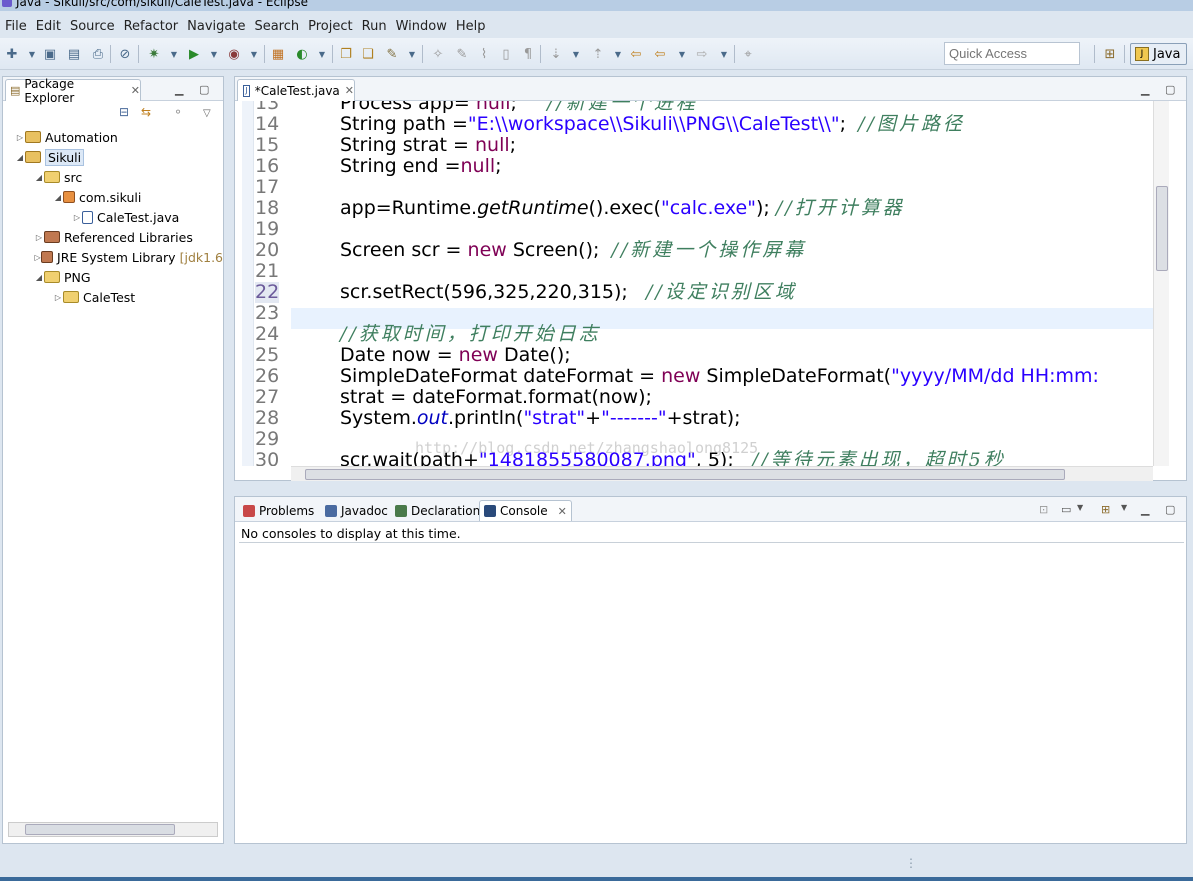 The width and height of the screenshot is (1193, 881). I want to click on print-icon: ⎙, so click(98, 54).